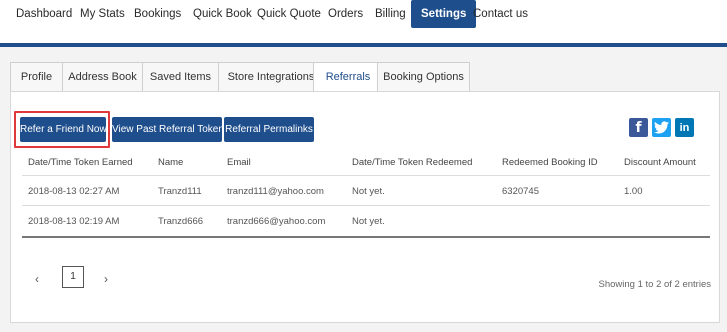 The image size is (727, 332). What do you see at coordinates (102, 77) in the screenshot?
I see `tab-address-book: Address Book` at bounding box center [102, 77].